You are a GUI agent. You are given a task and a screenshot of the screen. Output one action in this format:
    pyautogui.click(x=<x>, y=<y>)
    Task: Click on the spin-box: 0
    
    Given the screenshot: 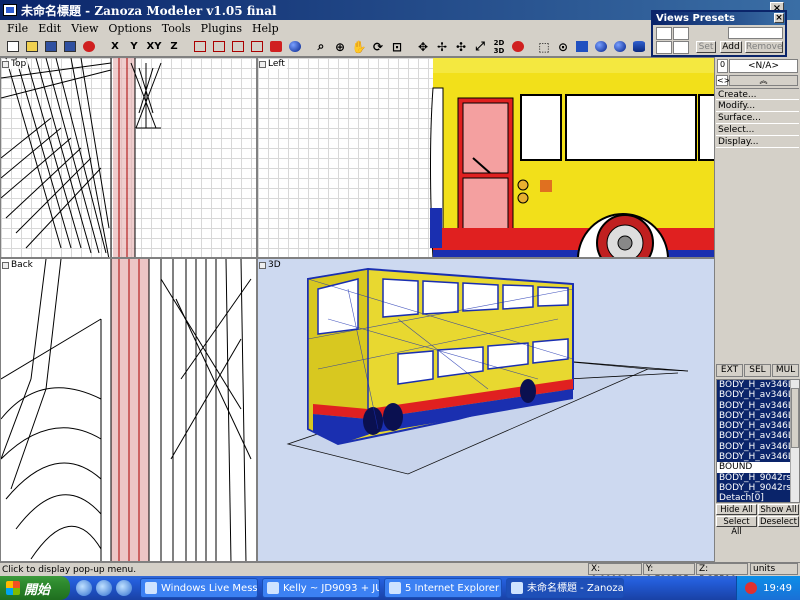 What is the action you would take?
    pyautogui.click(x=722, y=66)
    